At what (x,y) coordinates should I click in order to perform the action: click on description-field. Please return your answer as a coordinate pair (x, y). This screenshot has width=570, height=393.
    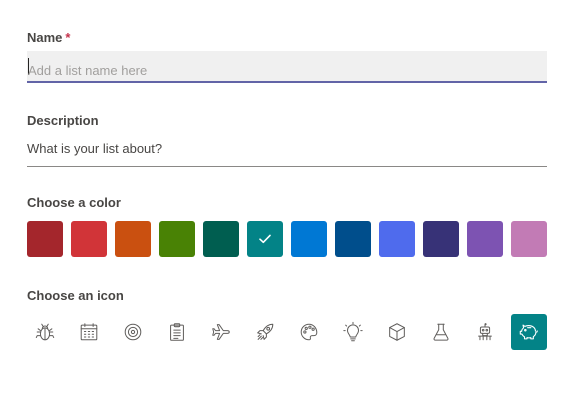
    Looking at the image, I should click on (287, 152).